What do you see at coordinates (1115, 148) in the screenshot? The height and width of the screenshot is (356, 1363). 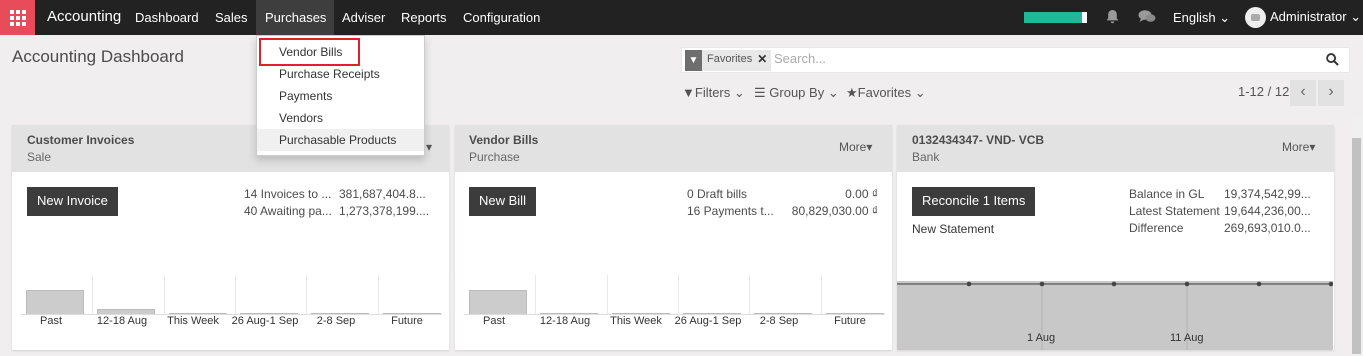 I see `card-header: 0132434347- VND- VCB Bank More▾` at bounding box center [1115, 148].